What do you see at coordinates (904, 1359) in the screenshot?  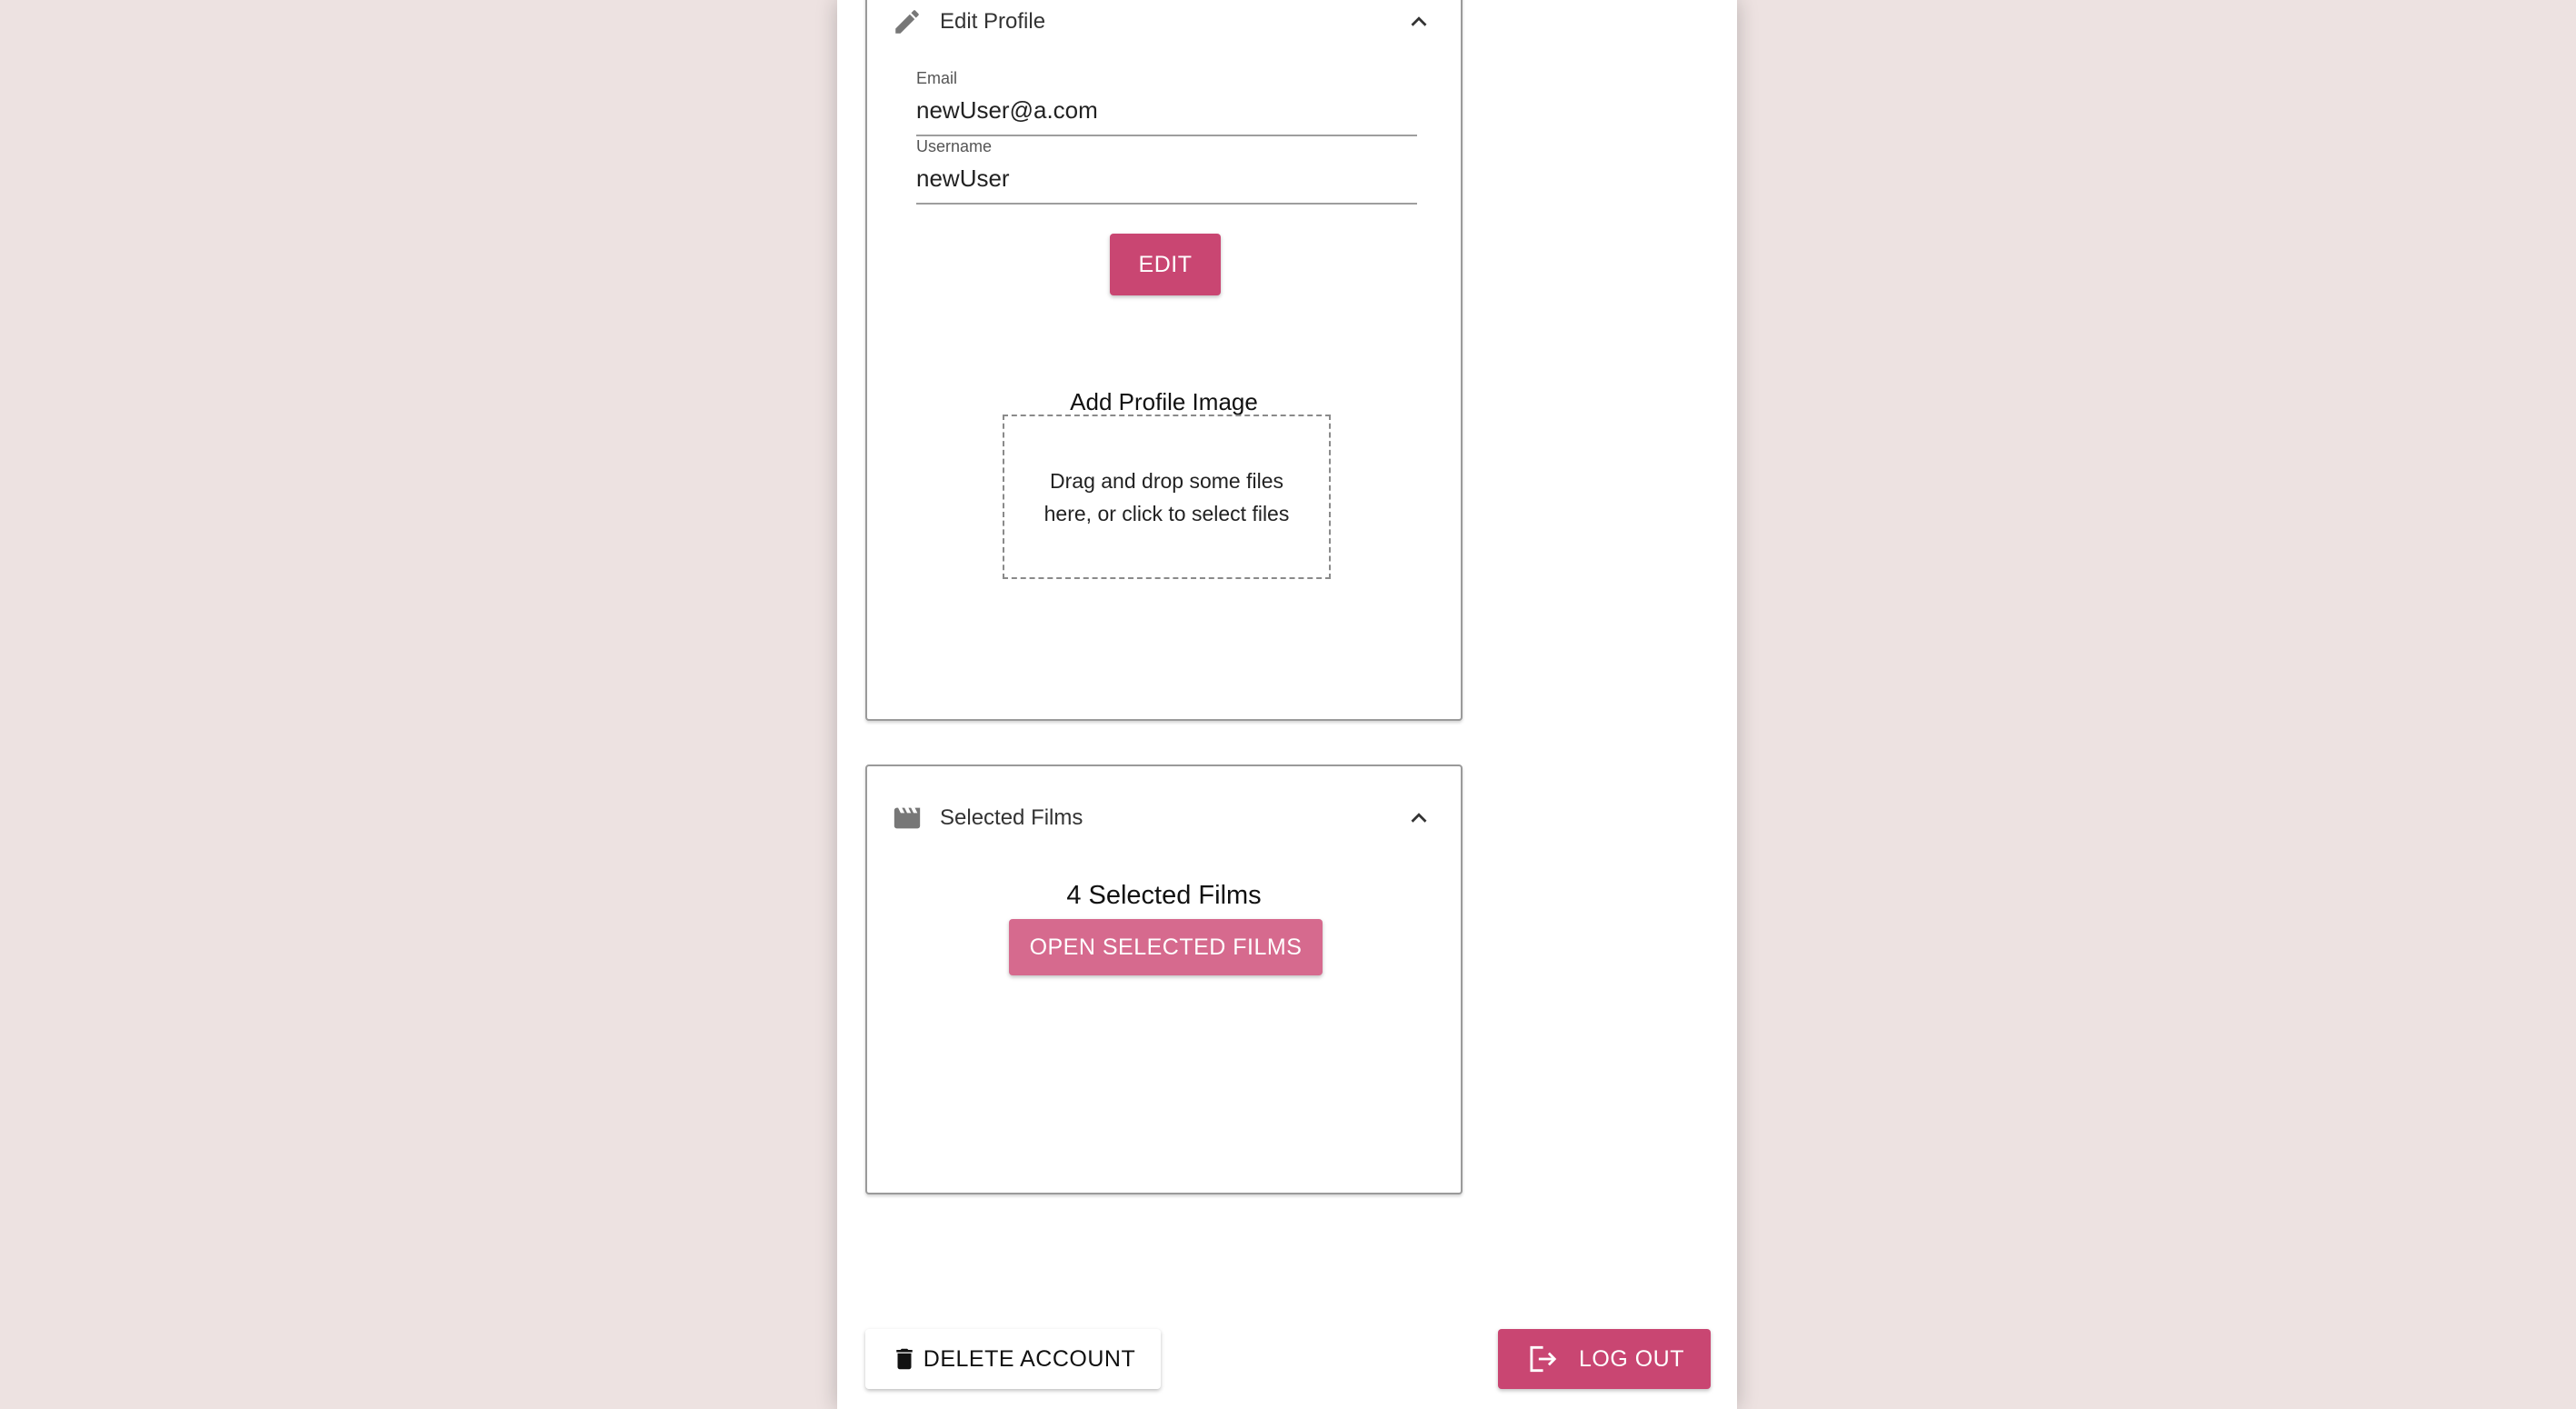 I see `trash-icon` at bounding box center [904, 1359].